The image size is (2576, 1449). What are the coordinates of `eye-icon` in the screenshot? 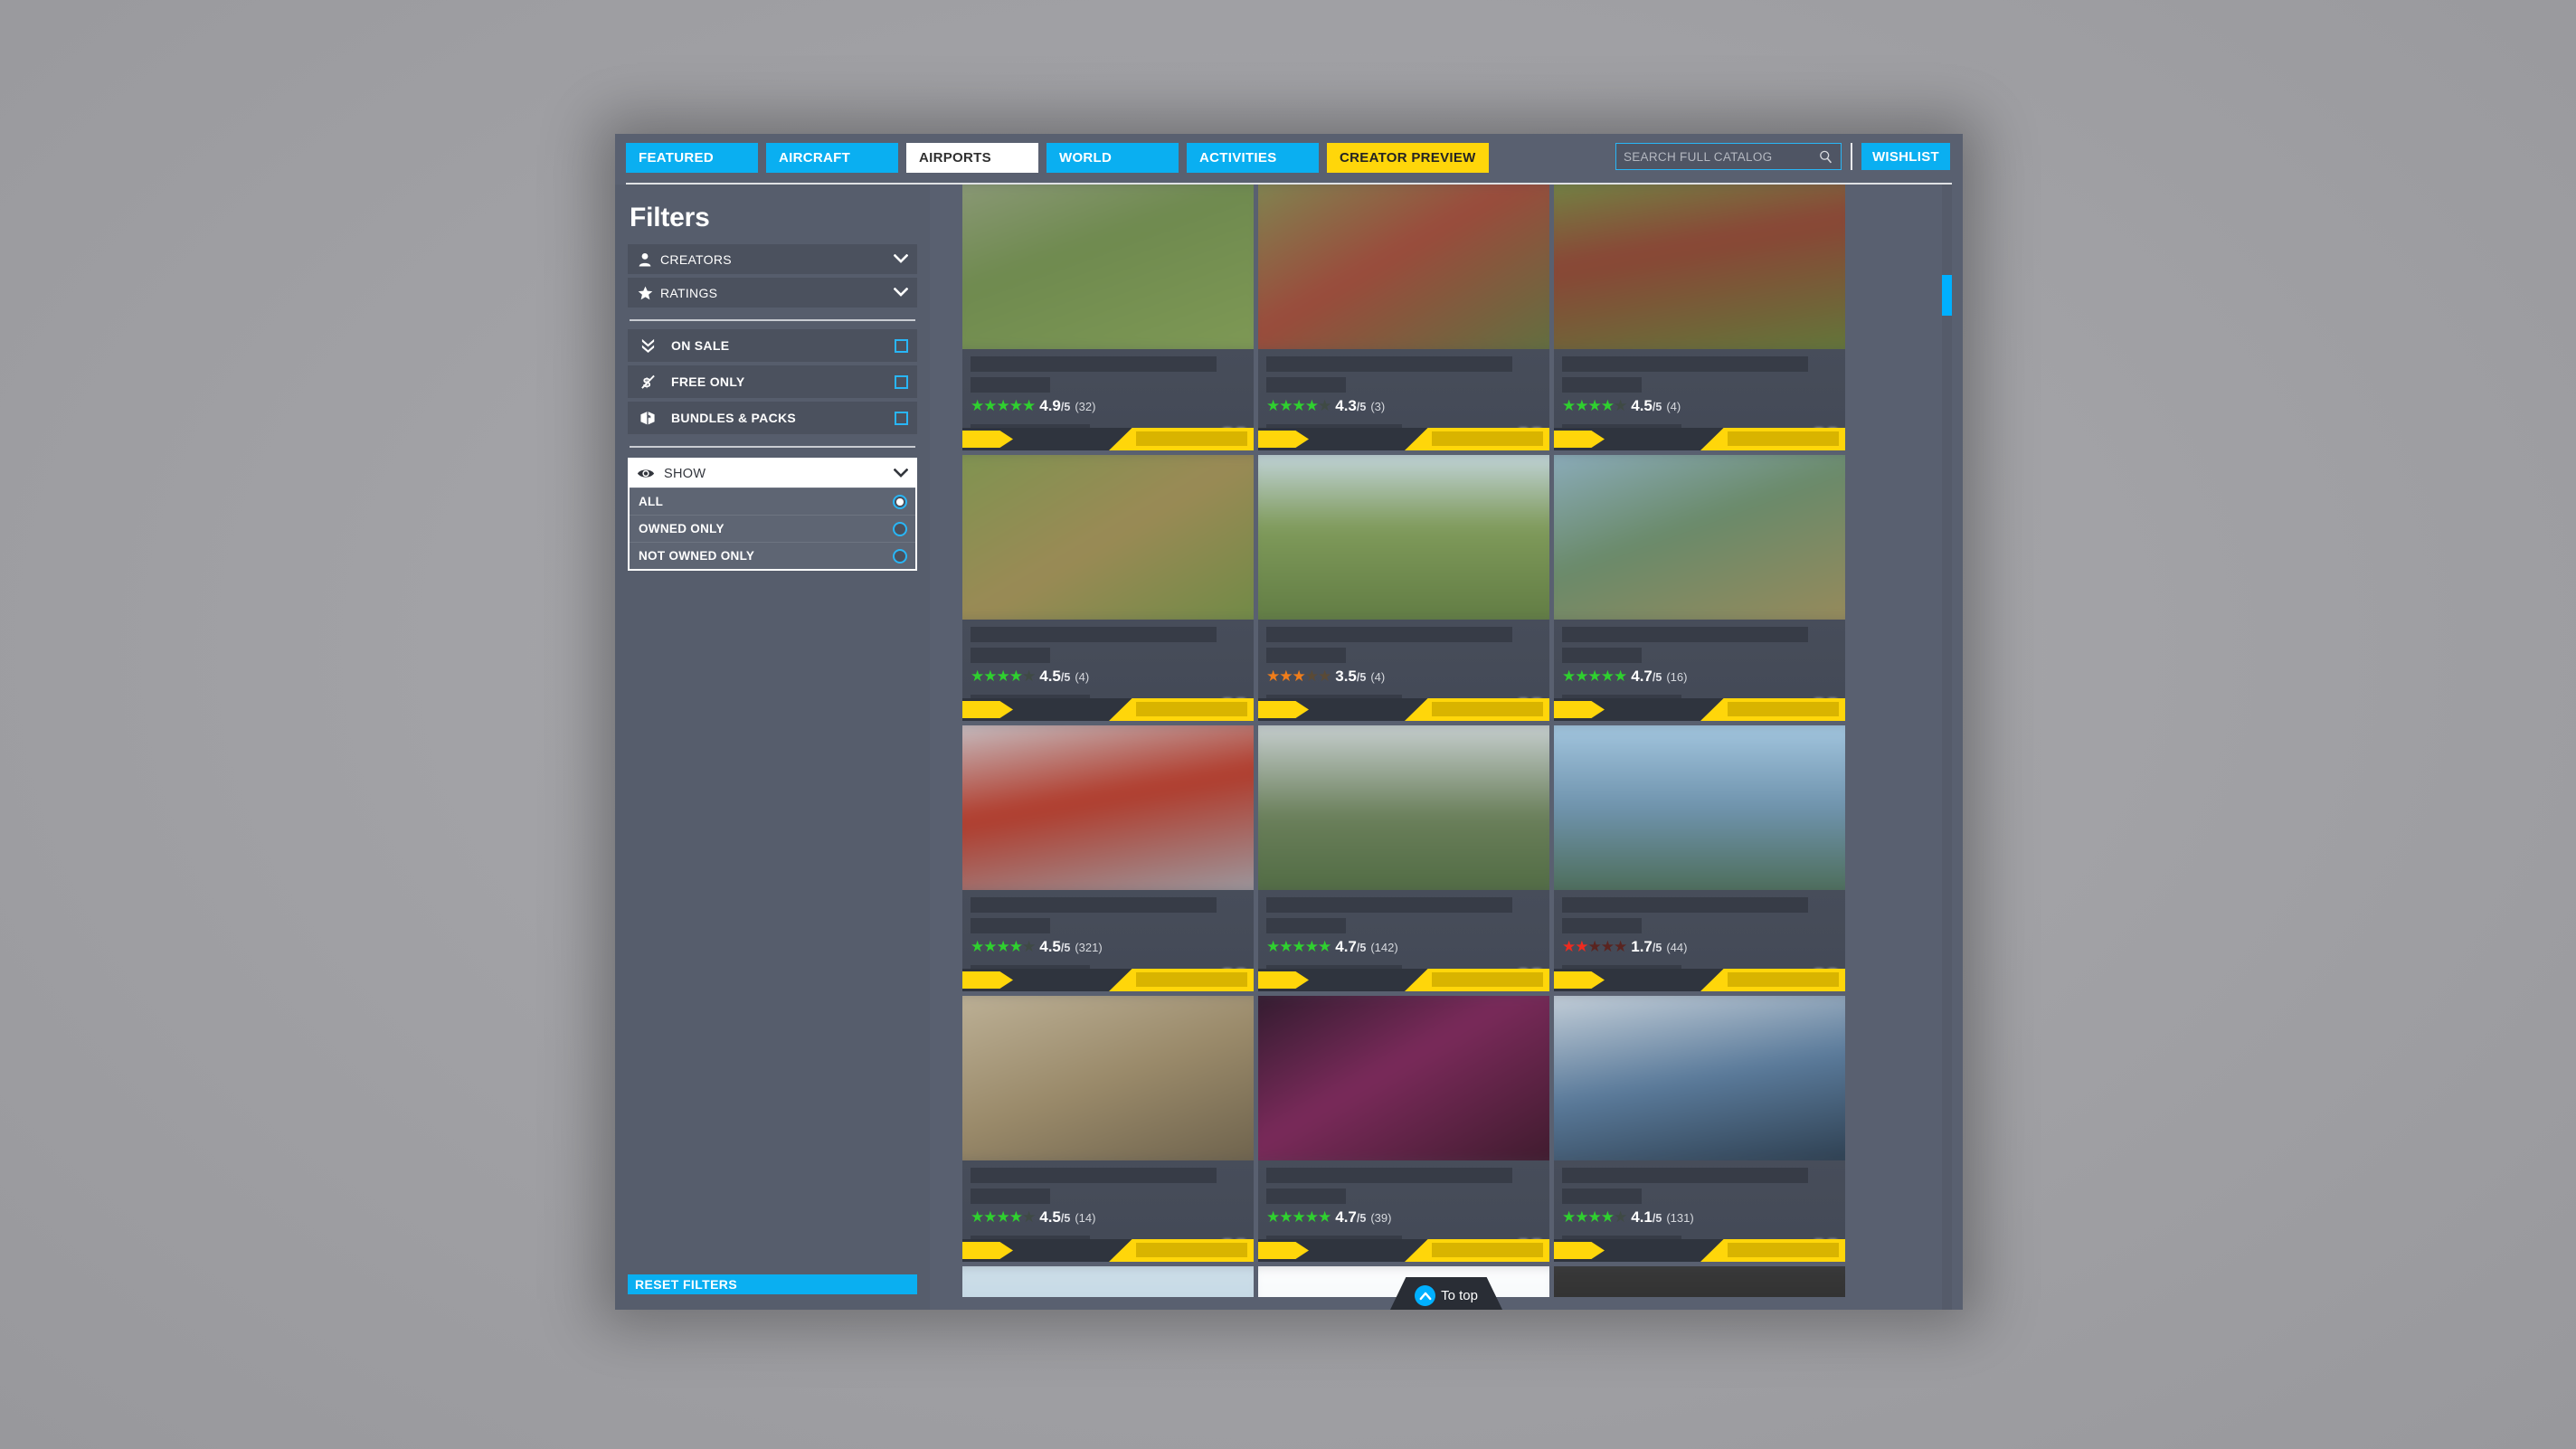 It's located at (647, 473).